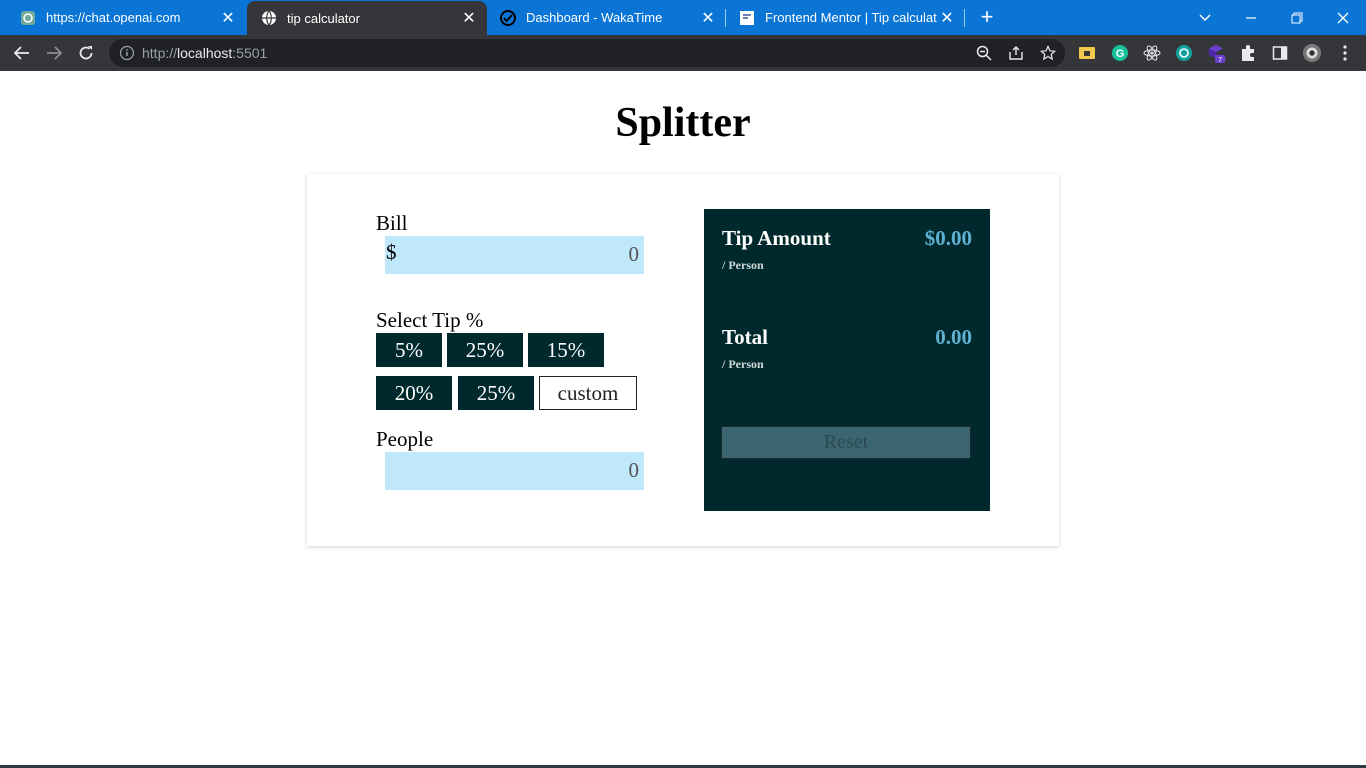 The width and height of the screenshot is (1366, 768). I want to click on svg-text: 7, so click(1220, 59).